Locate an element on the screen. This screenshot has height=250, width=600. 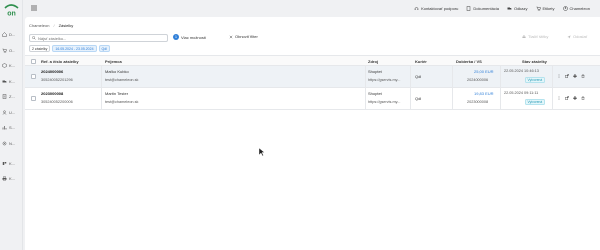
labels-link: Etikety is located at coordinates (545, 8).